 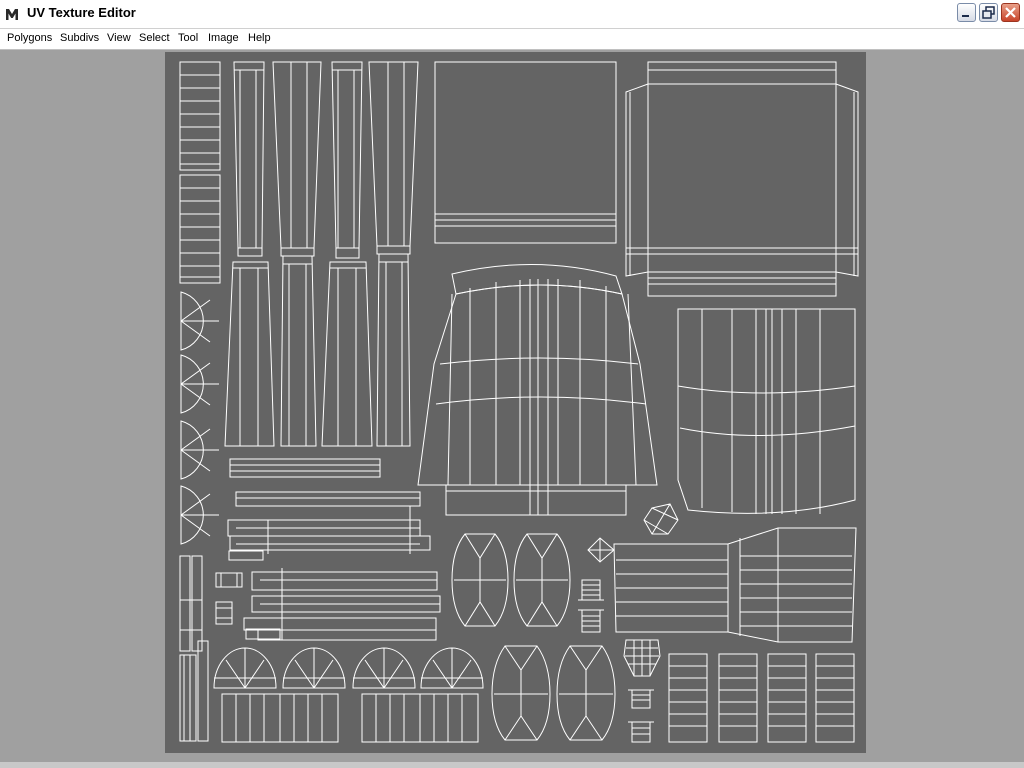 What do you see at coordinates (512, 14) in the screenshot?
I see `title-bar: UV Texture Editor` at bounding box center [512, 14].